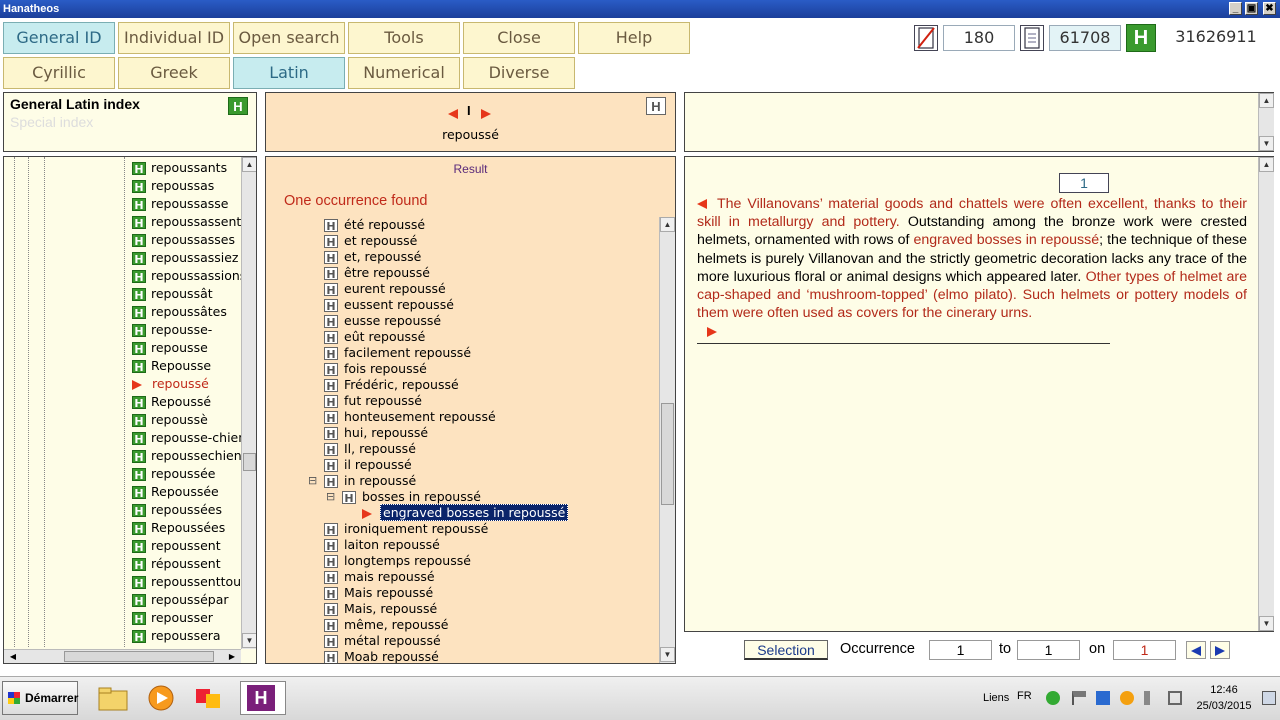 This screenshot has height=720, width=1280. Describe the element at coordinates (177, 510) in the screenshot. I see `list-item: Hrepoussées` at that location.